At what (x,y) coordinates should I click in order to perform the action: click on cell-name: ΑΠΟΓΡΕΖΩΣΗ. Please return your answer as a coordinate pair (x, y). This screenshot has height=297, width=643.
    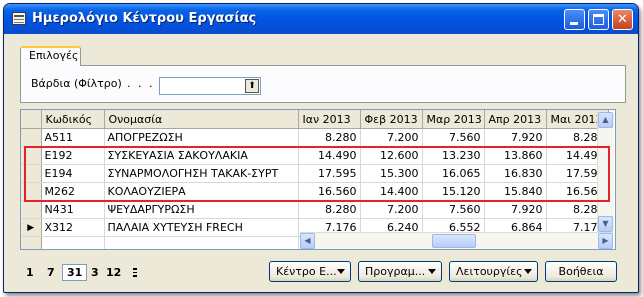
    Looking at the image, I should click on (201, 137).